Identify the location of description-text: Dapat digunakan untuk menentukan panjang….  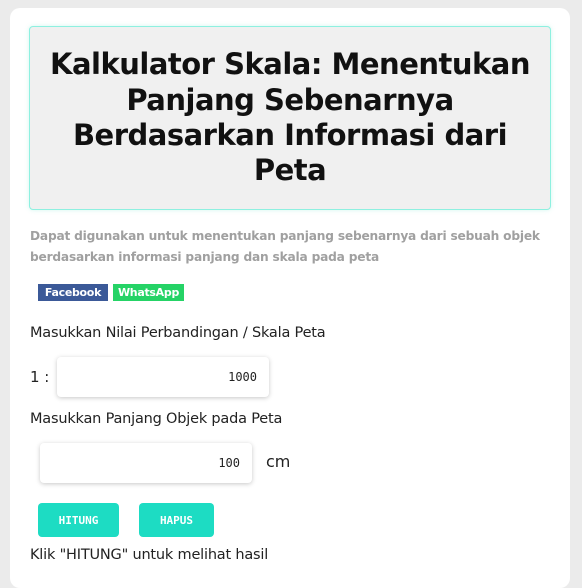
(285, 246).